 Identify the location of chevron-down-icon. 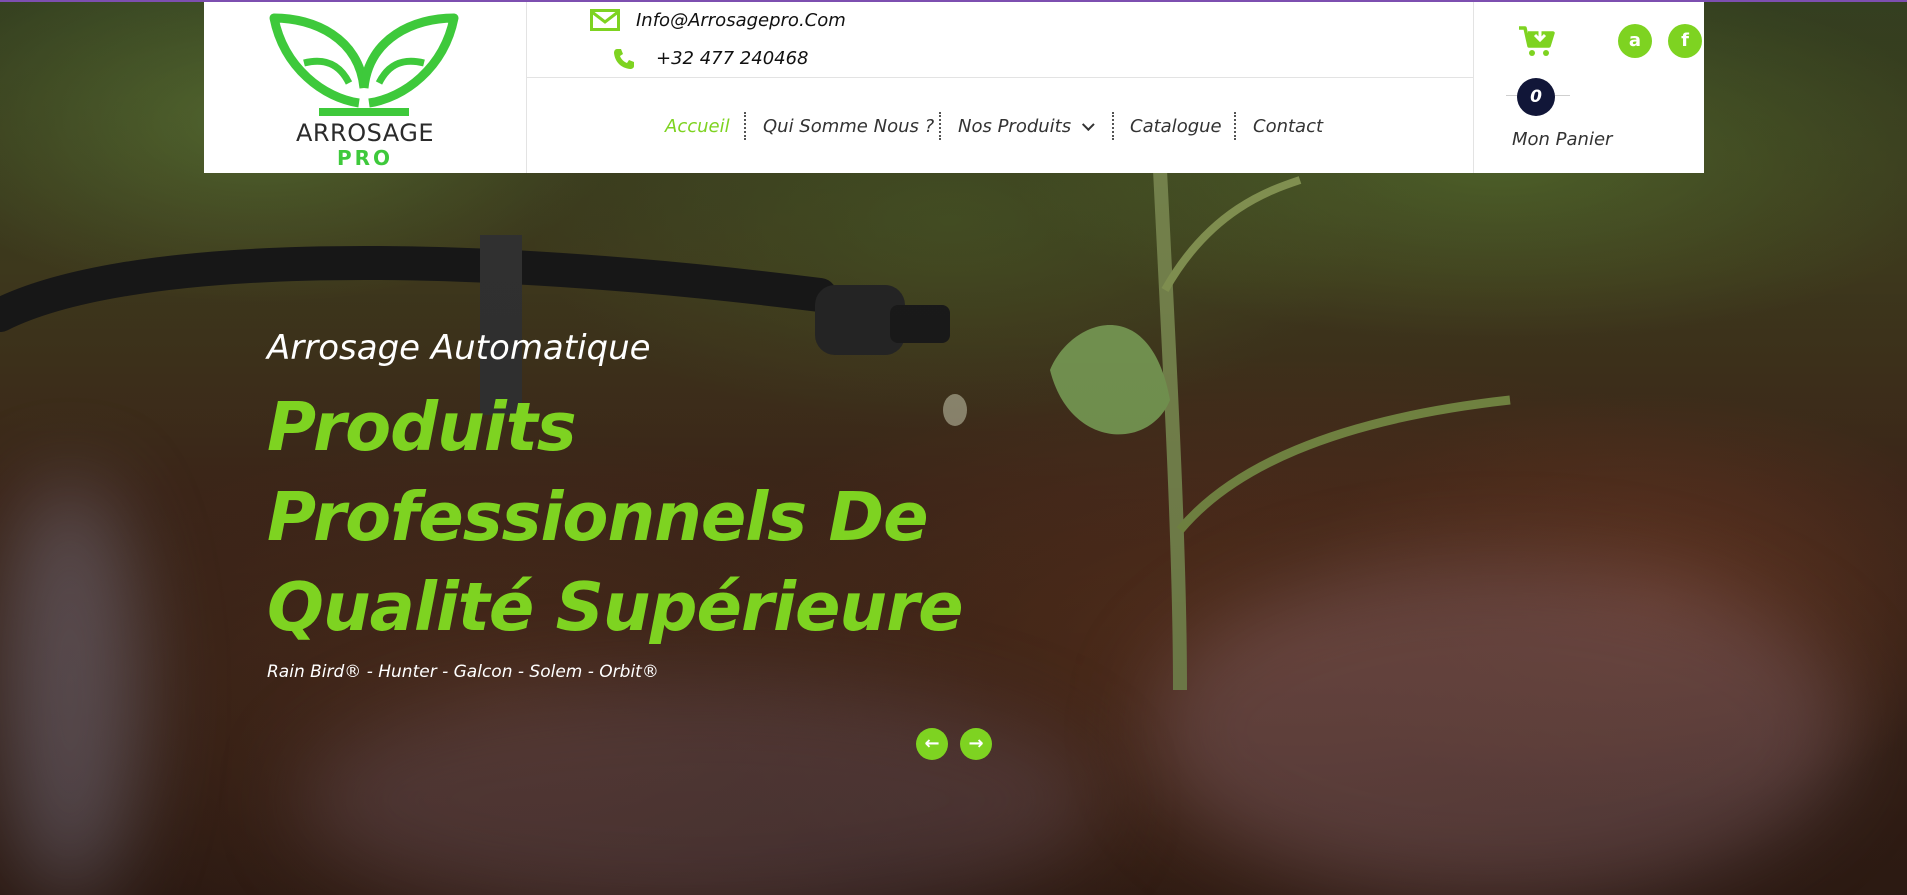
(1088, 125).